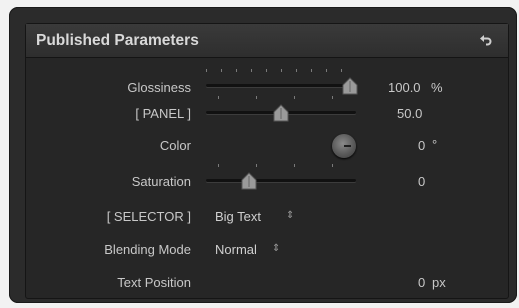 The image size is (519, 308). What do you see at coordinates (267, 283) in the screenshot?
I see `text-position-row: Text Position 0 px` at bounding box center [267, 283].